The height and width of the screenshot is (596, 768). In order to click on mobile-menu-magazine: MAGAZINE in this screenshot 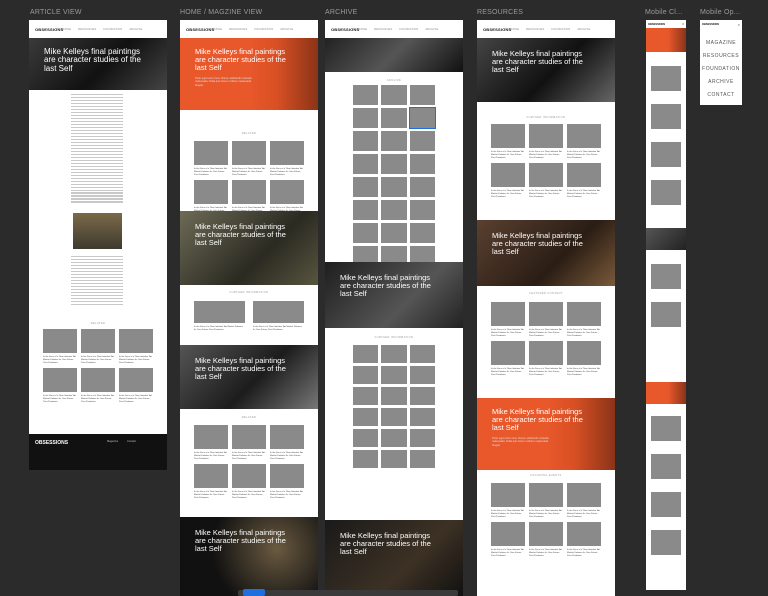, I will do `click(721, 43)`.